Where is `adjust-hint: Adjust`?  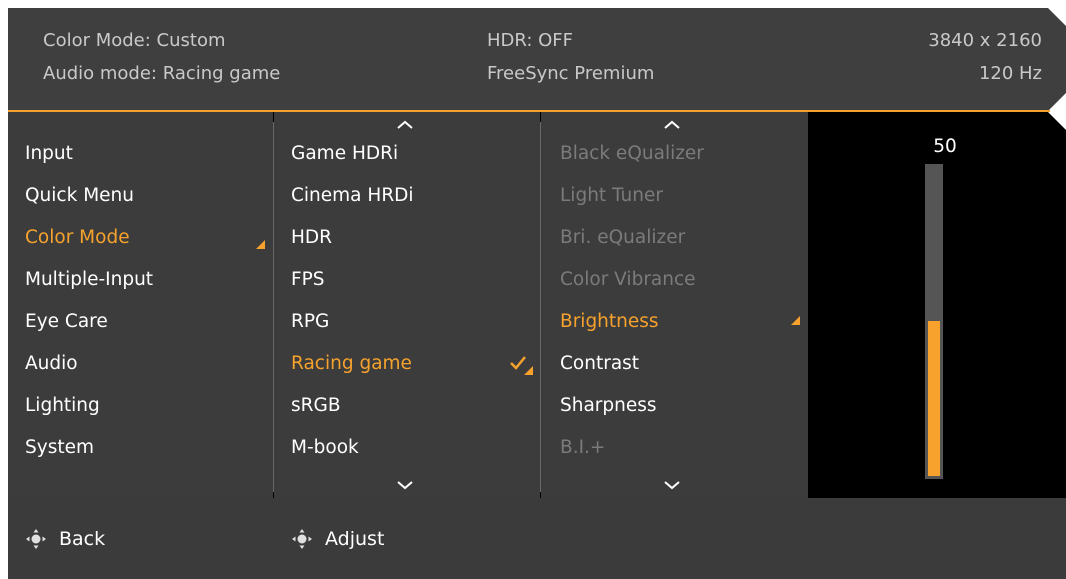 adjust-hint: Adjust is located at coordinates (337, 539).